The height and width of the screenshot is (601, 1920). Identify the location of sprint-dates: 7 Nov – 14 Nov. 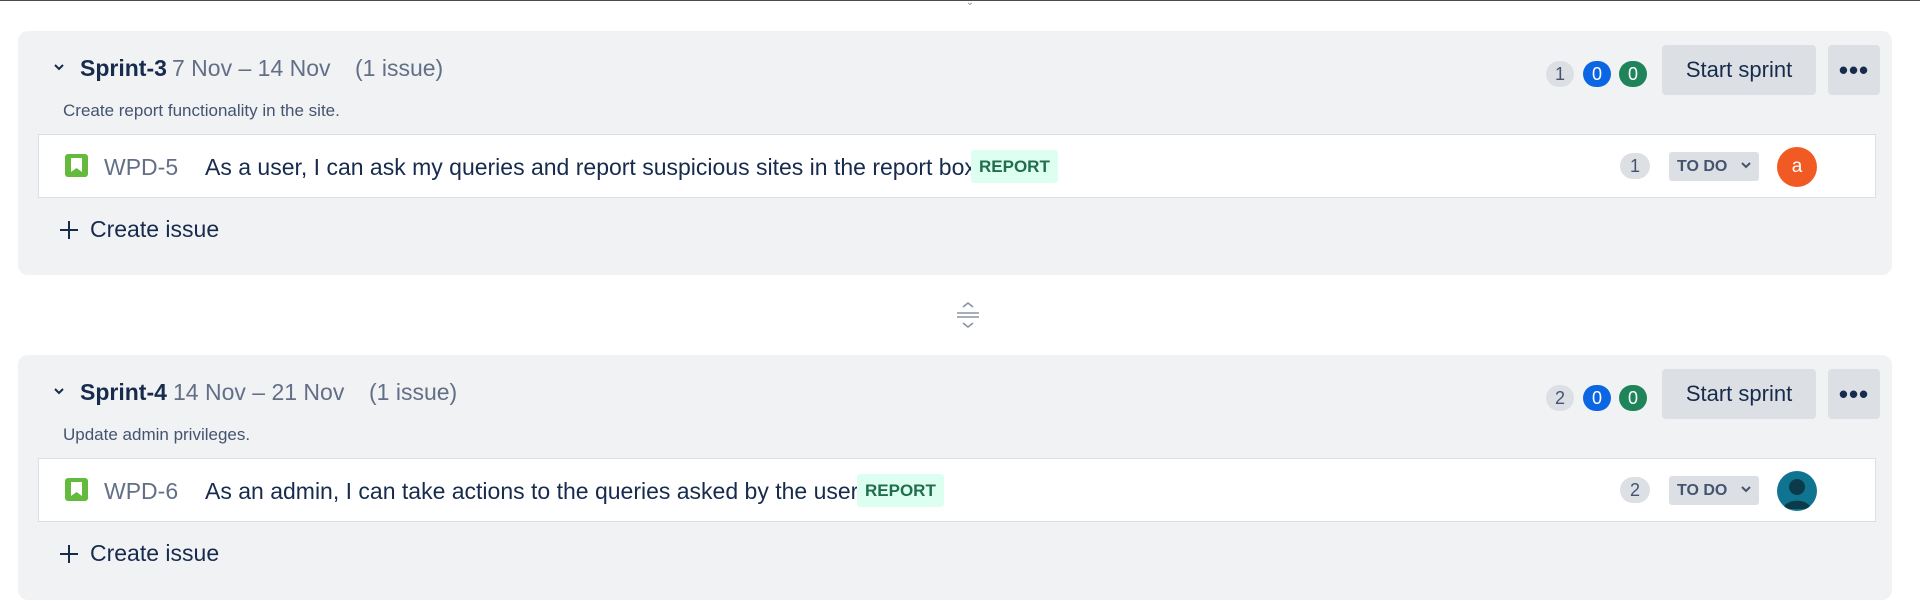
(251, 68).